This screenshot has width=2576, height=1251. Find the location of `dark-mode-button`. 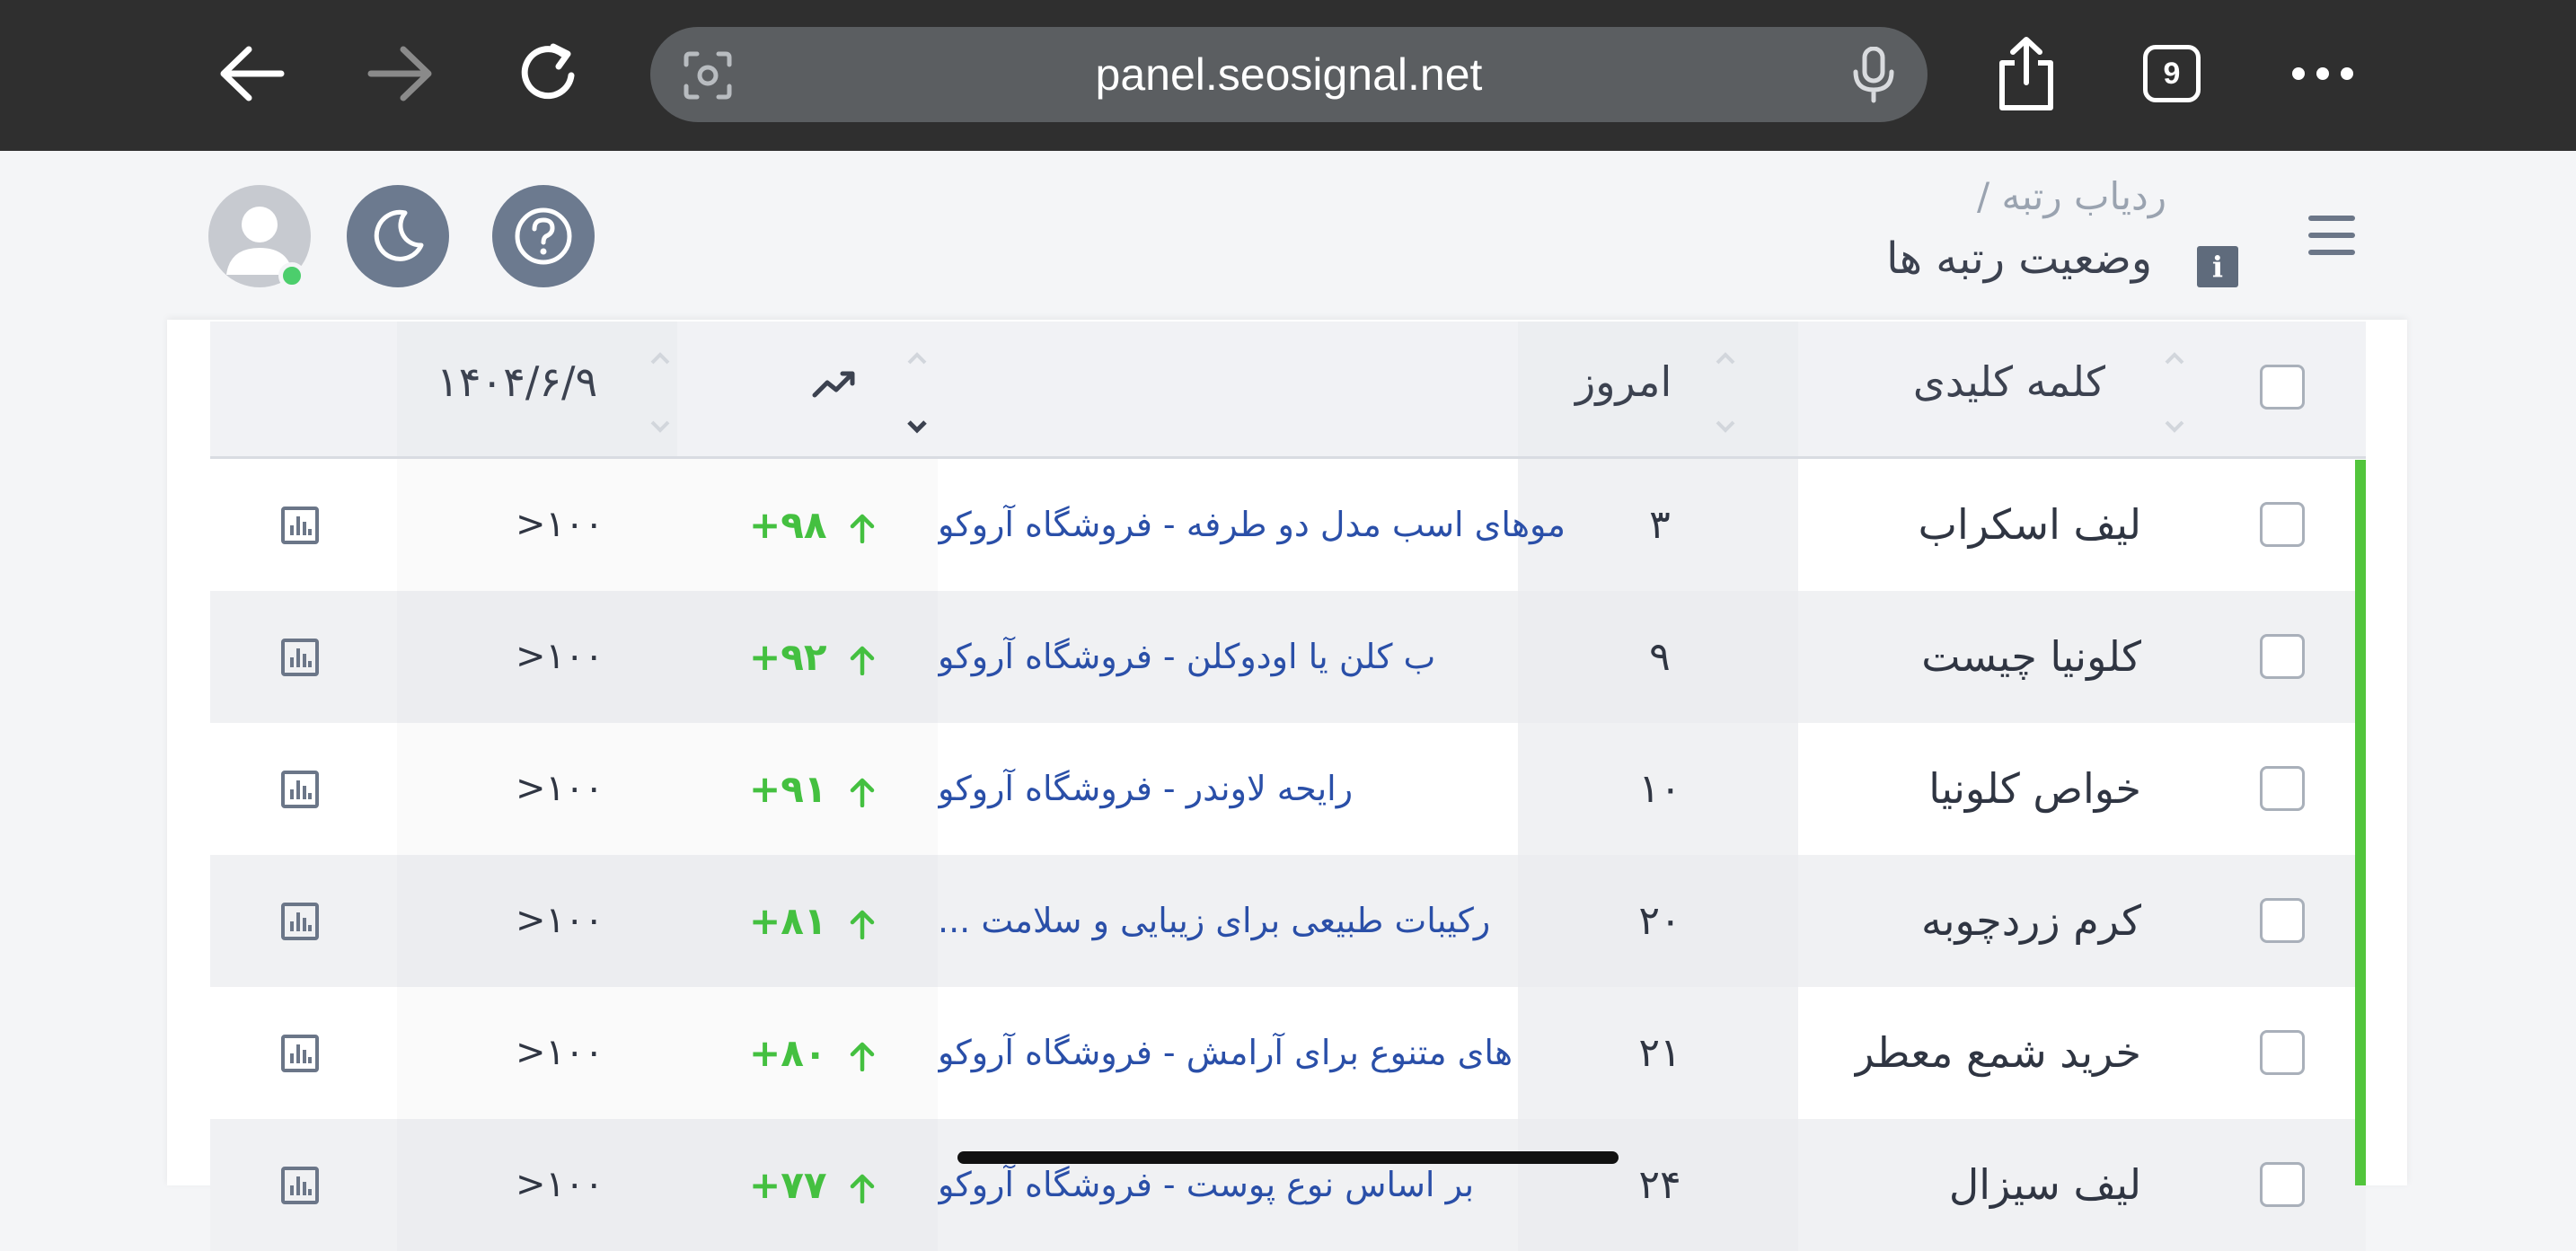

dark-mode-button is located at coordinates (398, 236).